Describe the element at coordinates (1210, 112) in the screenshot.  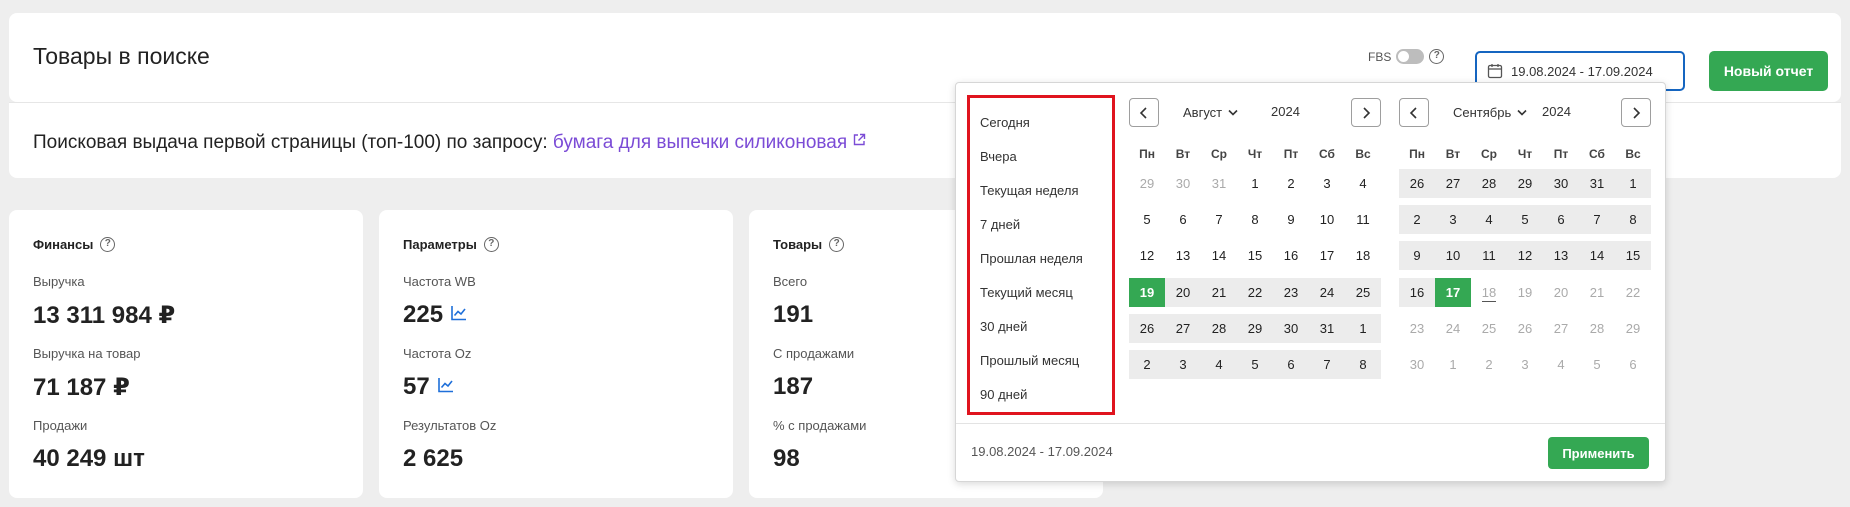
I see `month-select: Август` at that location.